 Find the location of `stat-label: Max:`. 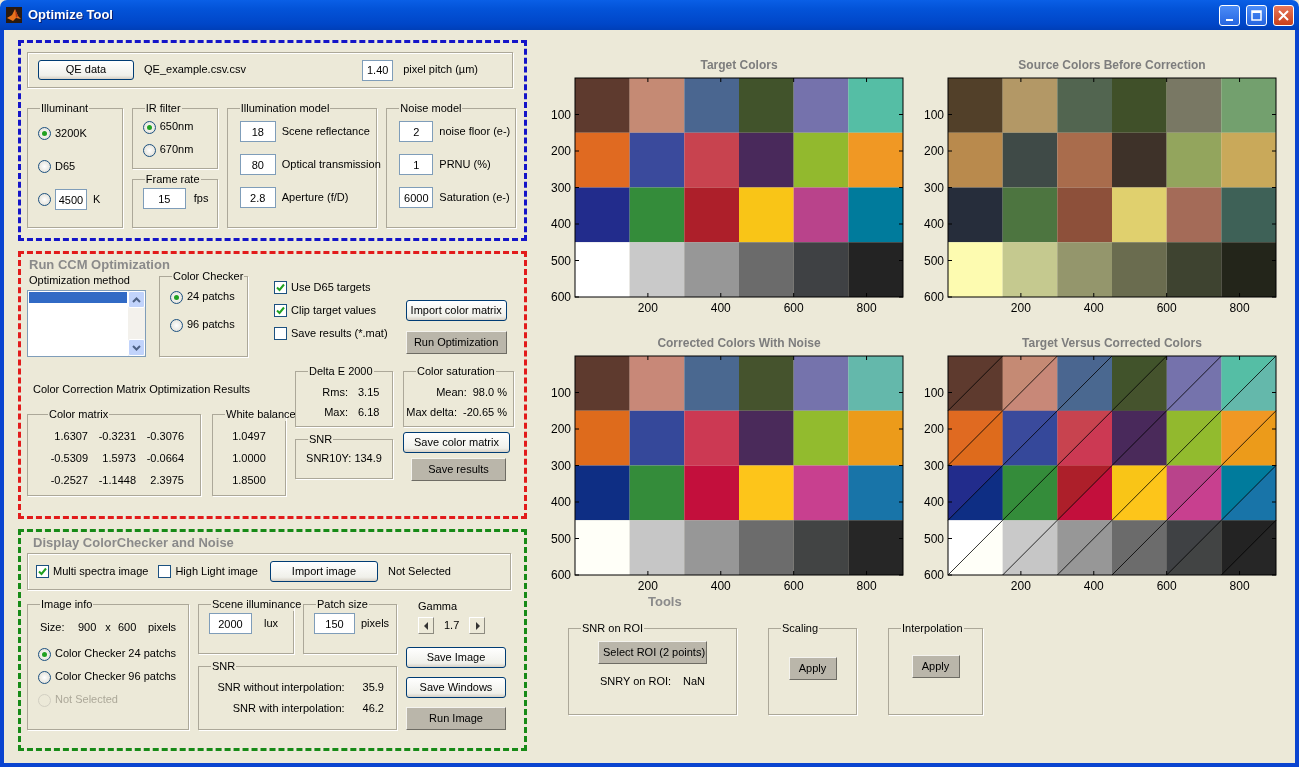

stat-label: Max: is located at coordinates (335, 412).